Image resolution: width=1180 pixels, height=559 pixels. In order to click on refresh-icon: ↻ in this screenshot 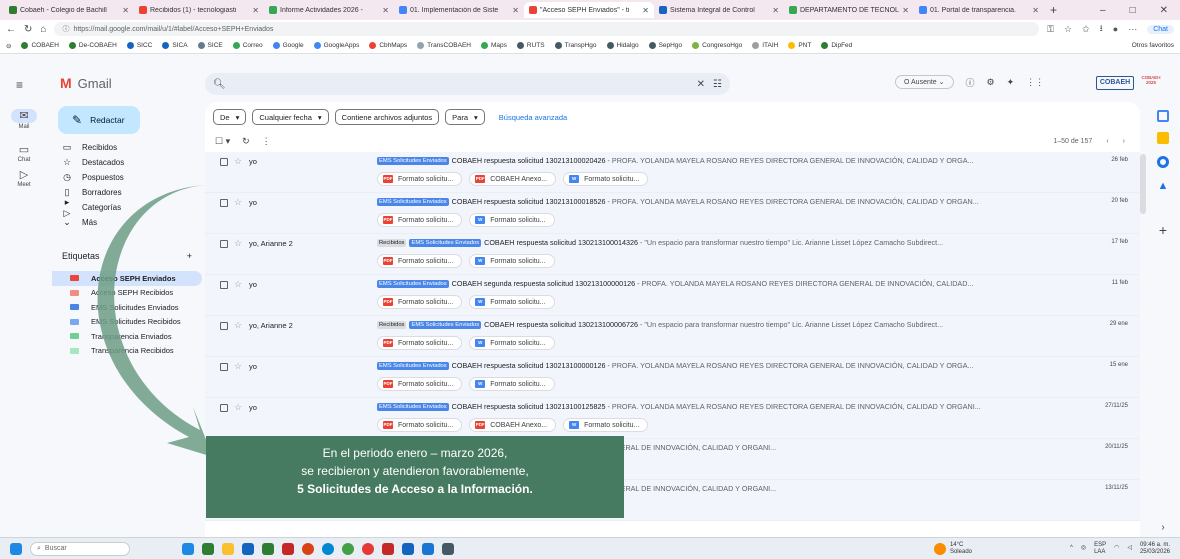, I will do `click(246, 141)`.